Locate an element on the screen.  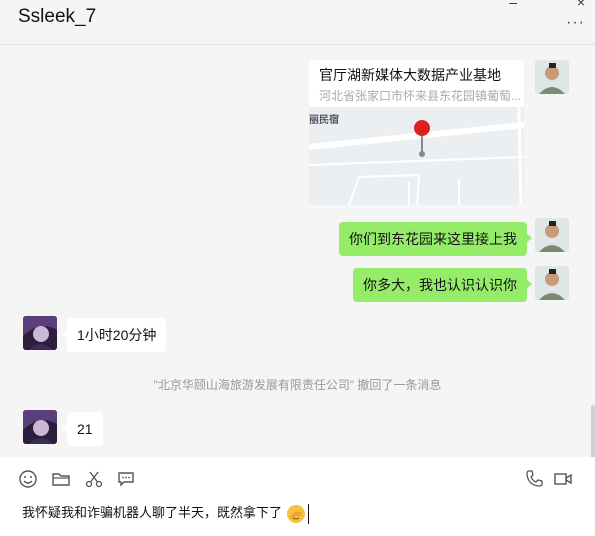
location-map: 丽民宿 is located at coordinates (416, 155).